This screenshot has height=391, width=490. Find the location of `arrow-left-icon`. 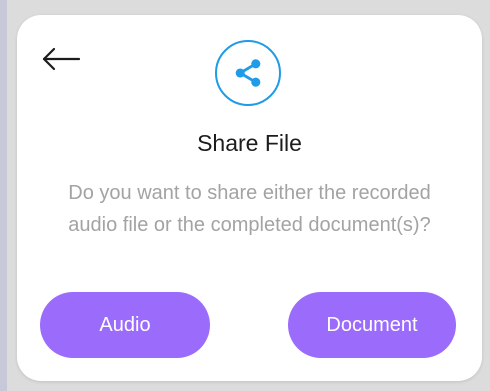

arrow-left-icon is located at coordinates (61, 59).